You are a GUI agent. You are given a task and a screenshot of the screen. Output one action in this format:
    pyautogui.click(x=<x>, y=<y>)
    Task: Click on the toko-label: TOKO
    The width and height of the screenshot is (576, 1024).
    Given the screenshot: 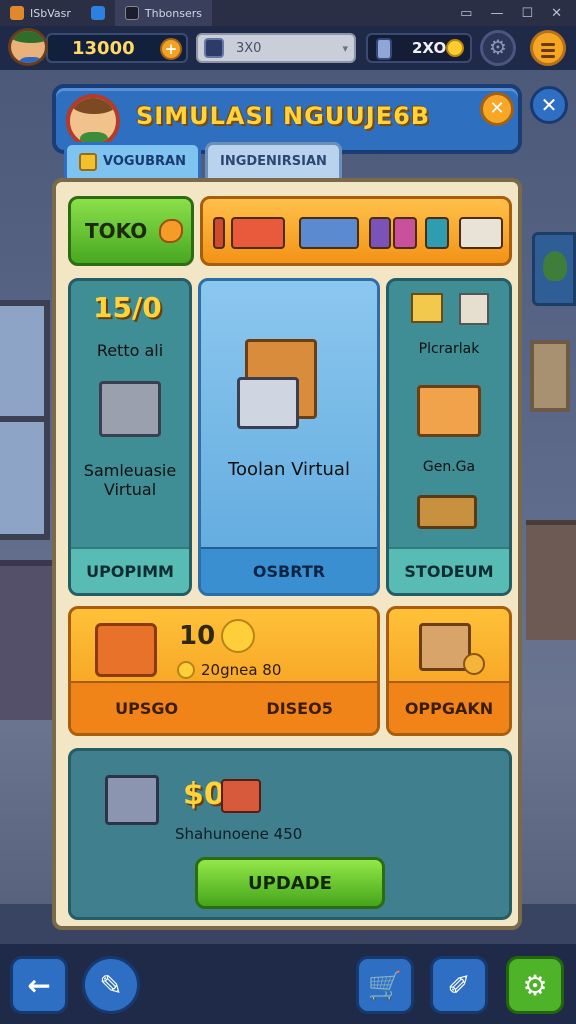 What is the action you would take?
    pyautogui.click(x=116, y=231)
    